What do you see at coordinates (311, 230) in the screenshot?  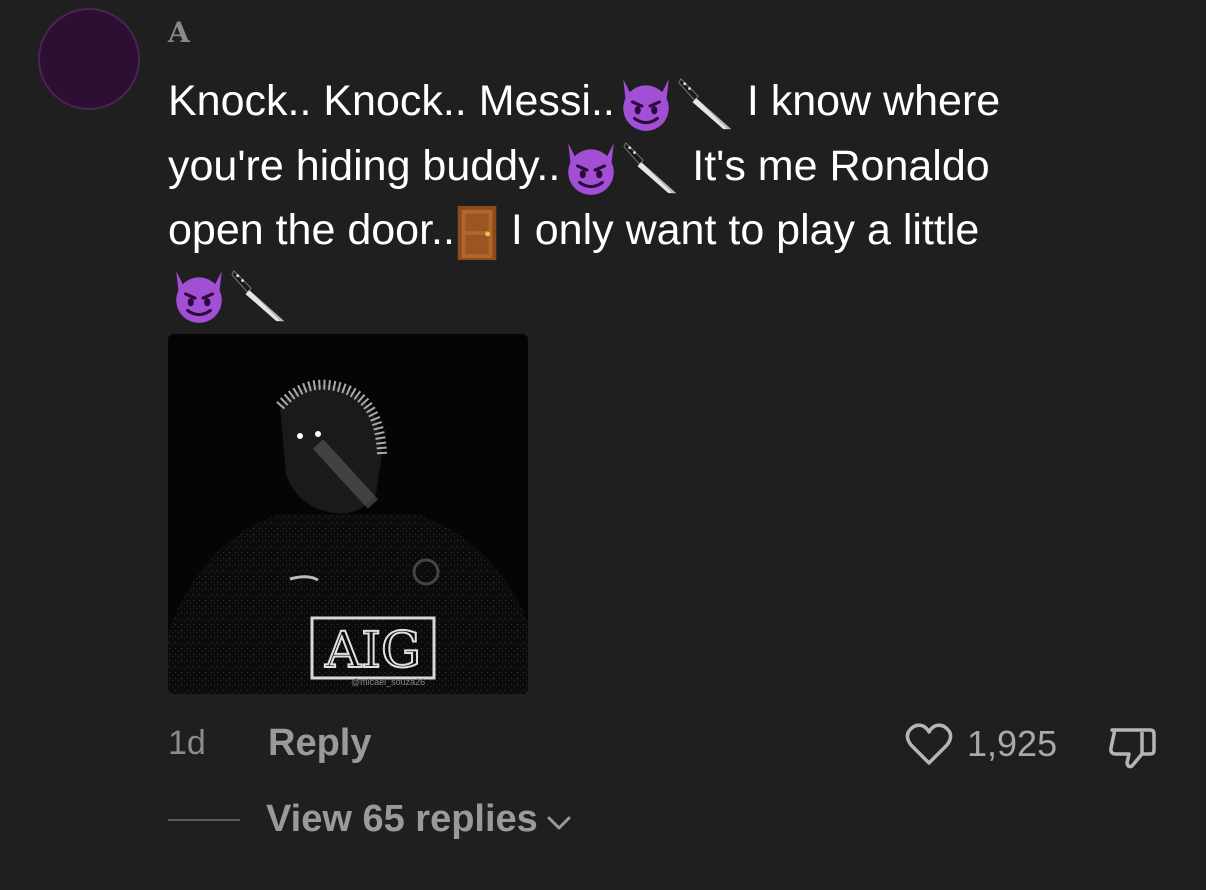 I see `comment-text-line3a: open the door..` at bounding box center [311, 230].